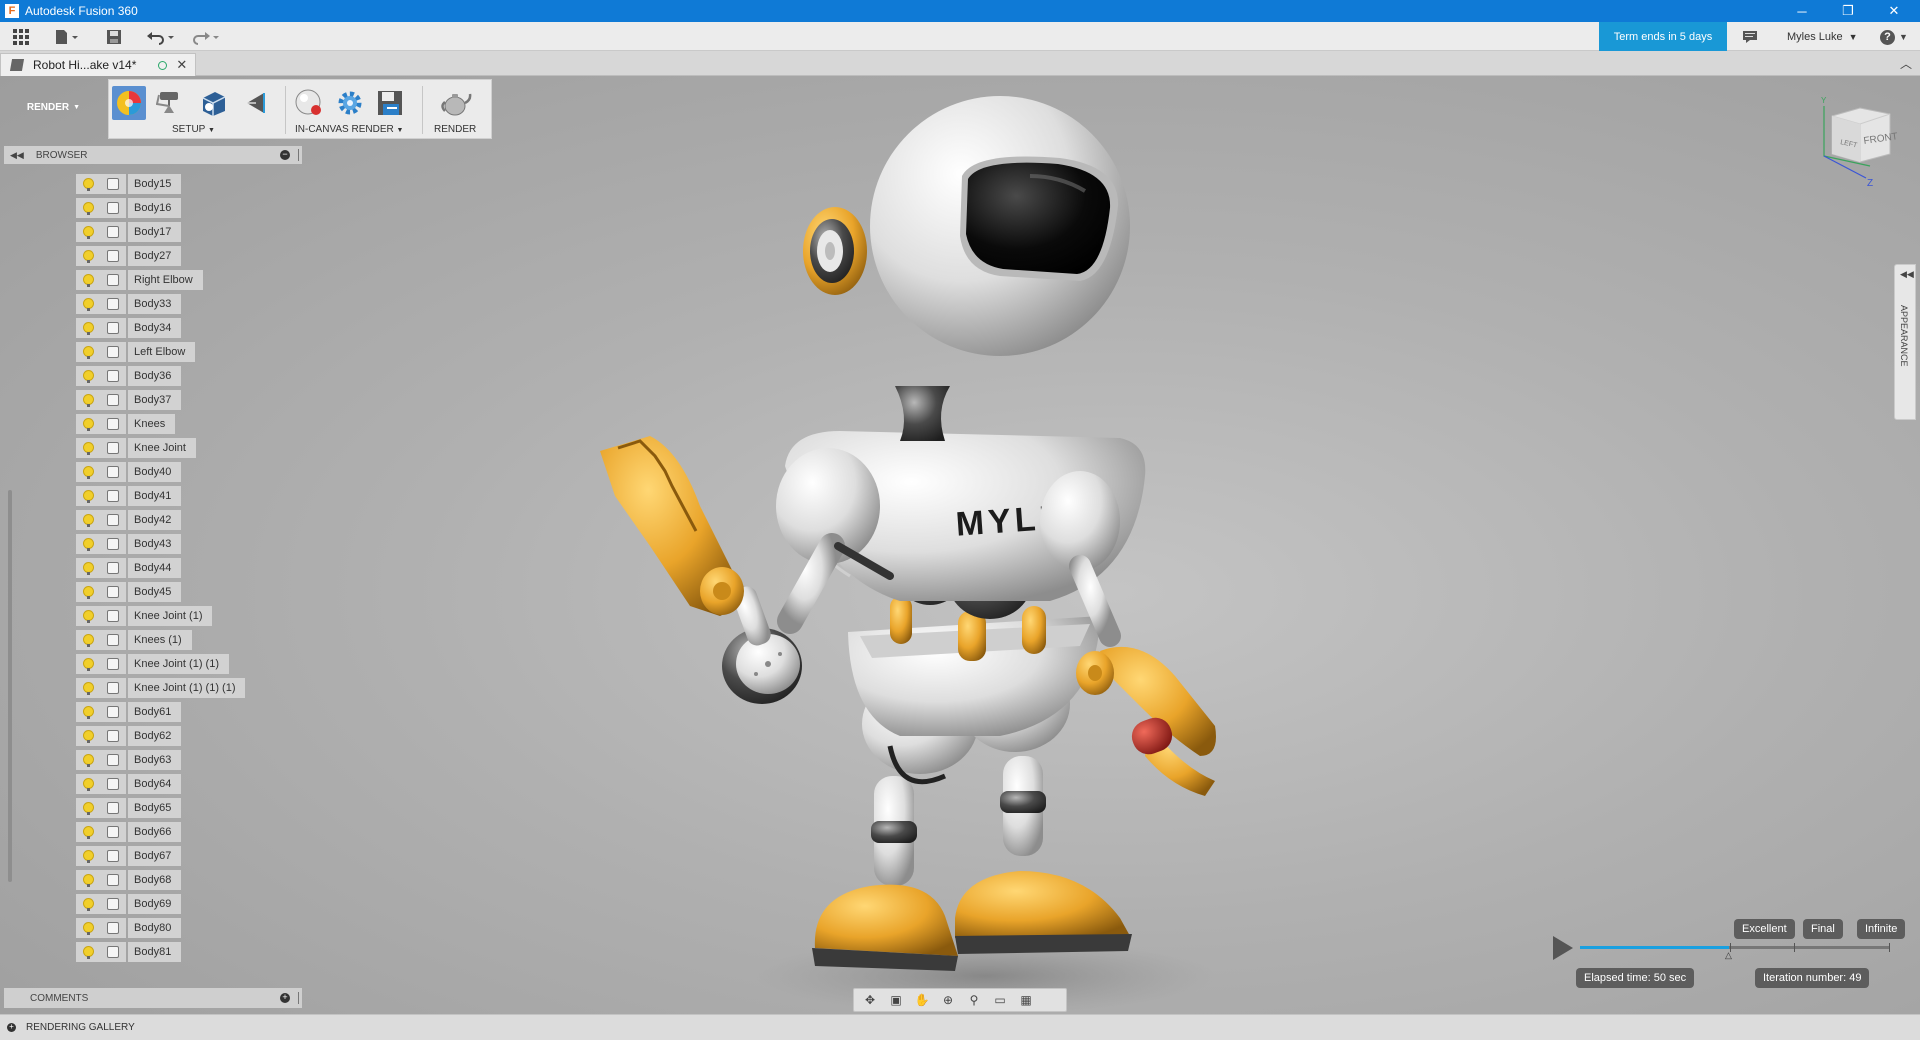 The width and height of the screenshot is (1920, 1040). What do you see at coordinates (191, 520) in the screenshot?
I see `browser-tree-item: Body42` at bounding box center [191, 520].